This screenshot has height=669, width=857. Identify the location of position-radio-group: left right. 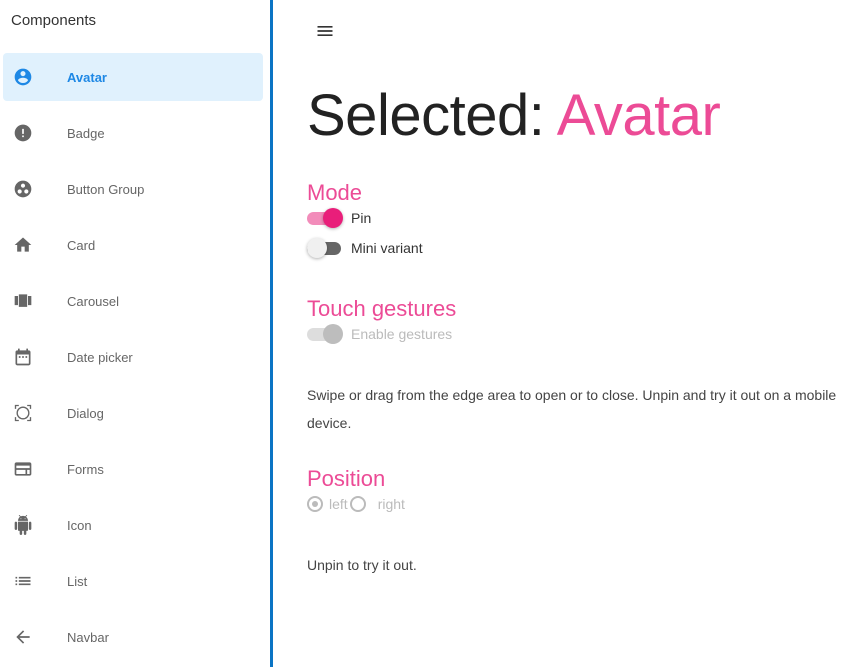
(357, 504).